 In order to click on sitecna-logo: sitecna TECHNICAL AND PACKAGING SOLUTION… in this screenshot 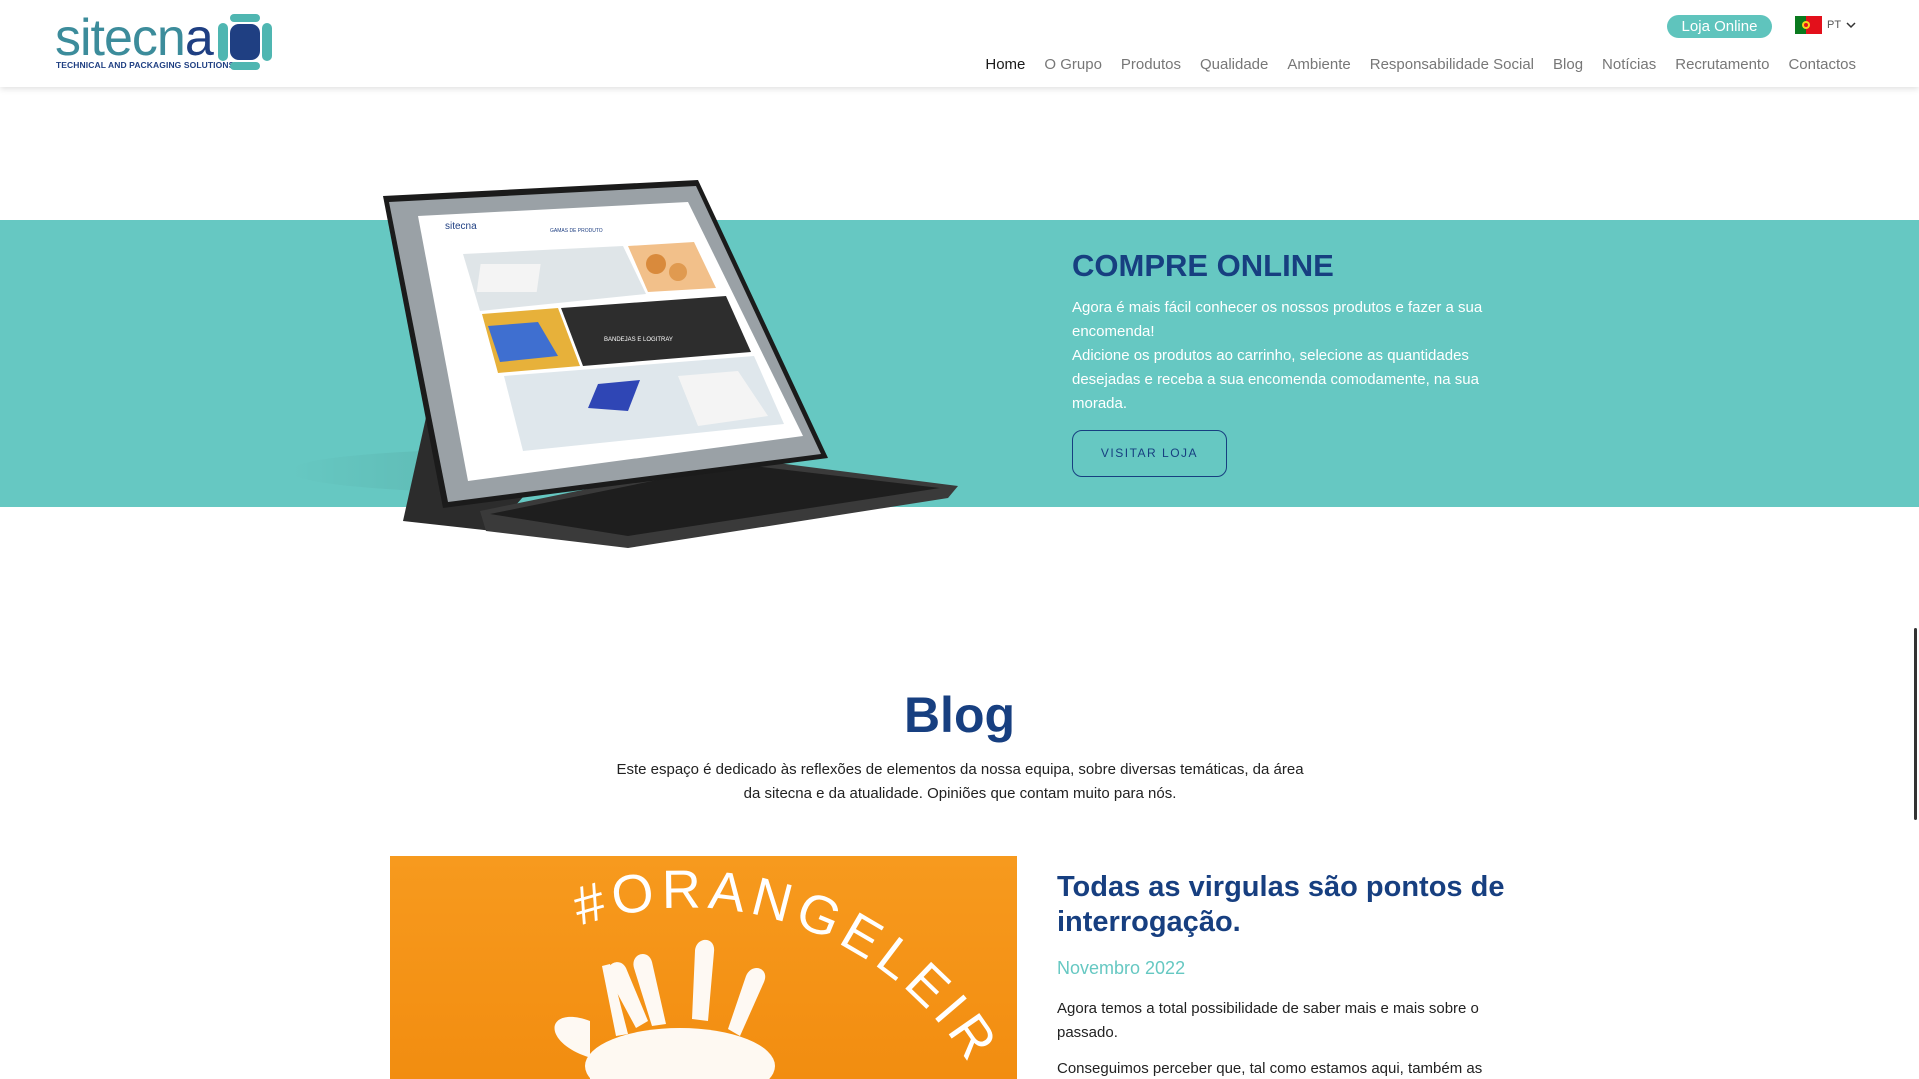, I will do `click(175, 43)`.